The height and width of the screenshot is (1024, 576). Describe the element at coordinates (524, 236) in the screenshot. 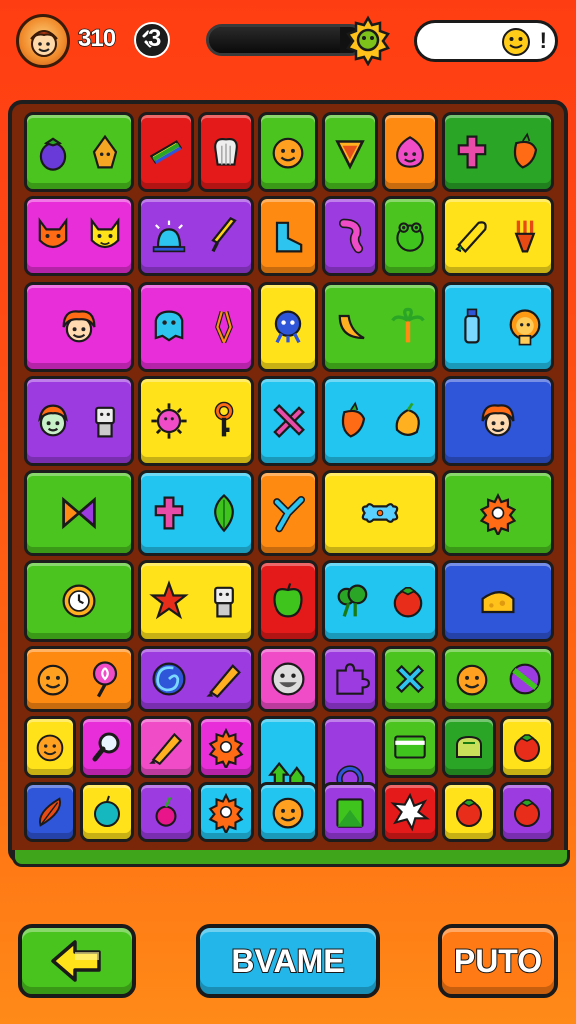

I see `fork-icon` at that location.